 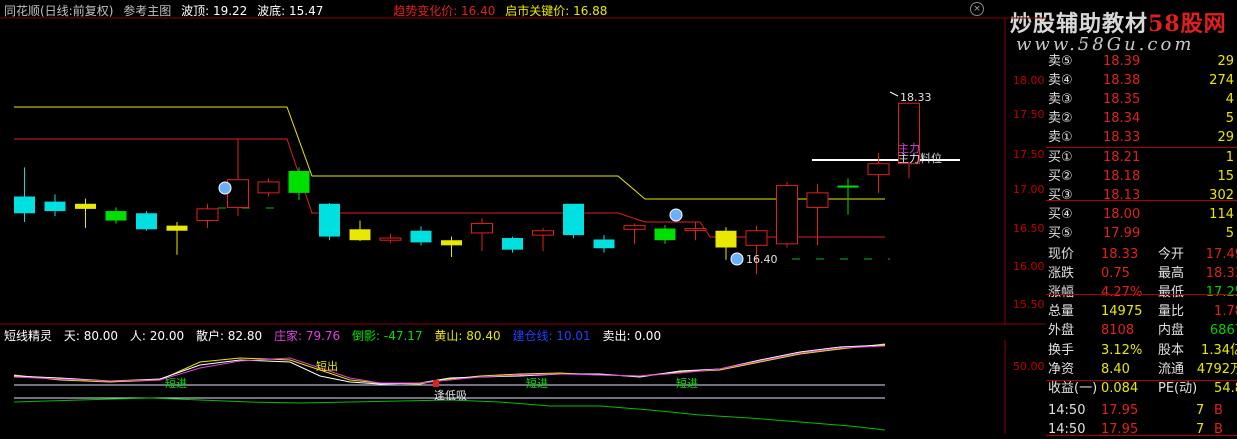 I want to click on bid-volume: 1, so click(x=1229, y=157).